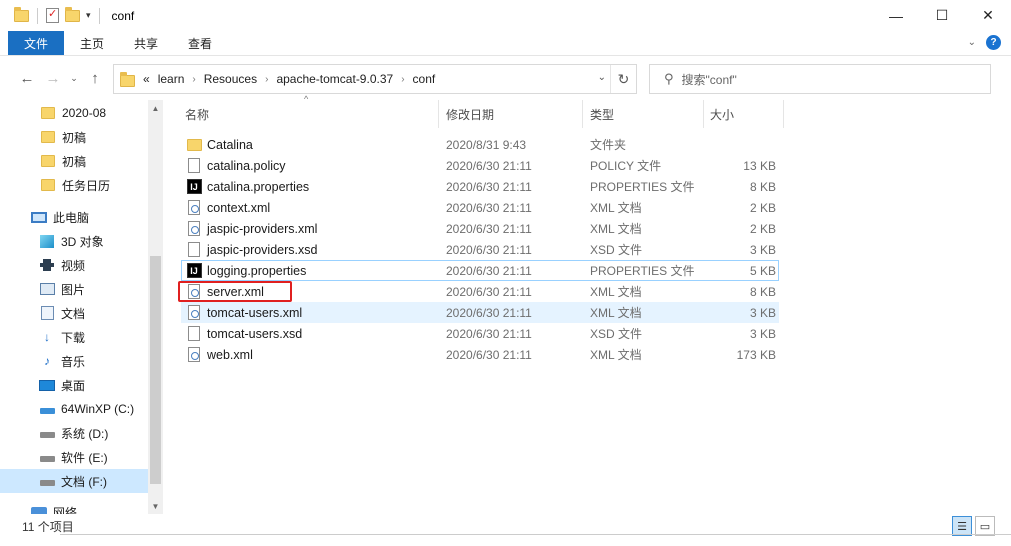 The width and height of the screenshot is (1011, 546). Describe the element at coordinates (239, 207) in the screenshot. I see `file-name: context.xml` at that location.